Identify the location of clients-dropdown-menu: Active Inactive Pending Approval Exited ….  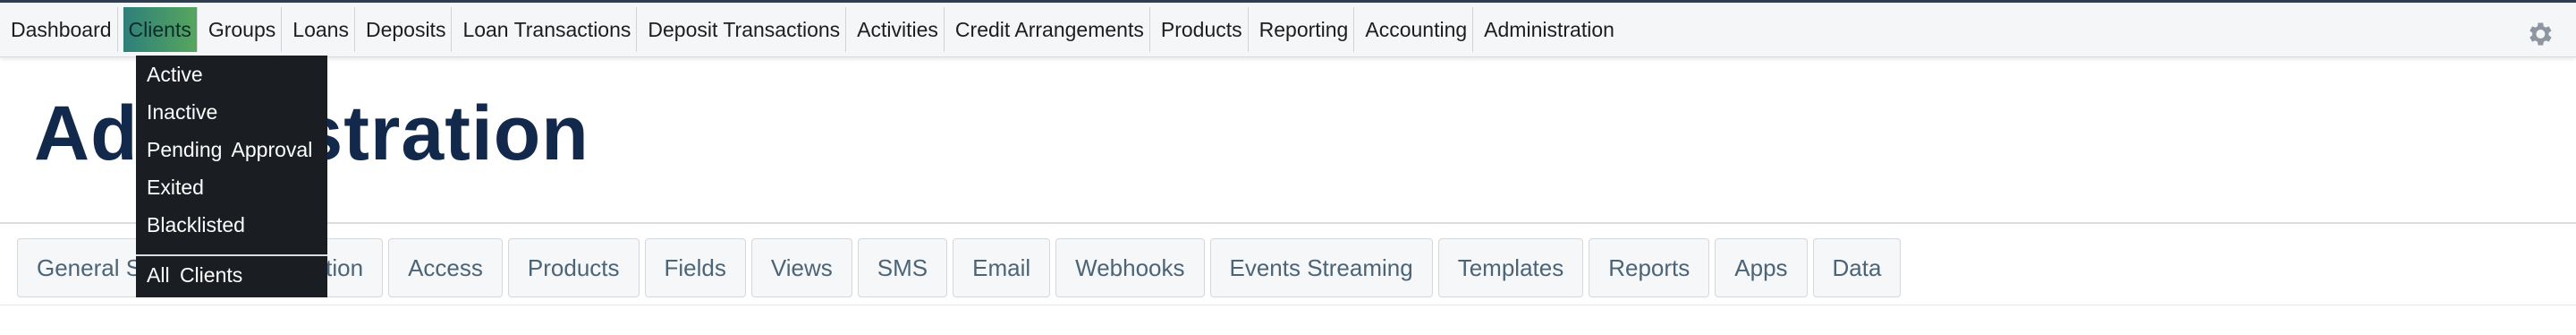
(231, 176).